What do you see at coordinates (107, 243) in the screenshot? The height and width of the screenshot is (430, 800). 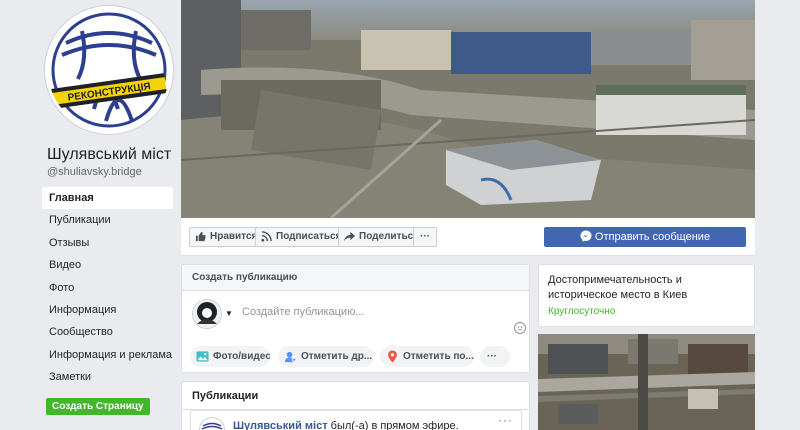 I see `nav-item-reviews: Отзывы` at bounding box center [107, 243].